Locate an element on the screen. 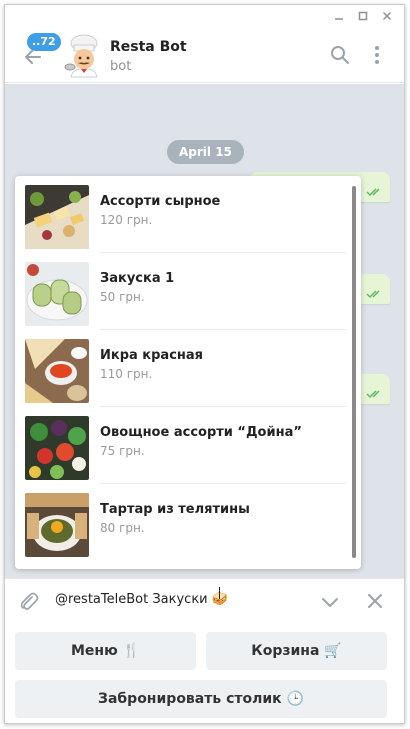 The height and width of the screenshot is (729, 410). cart-button: Корзина 🛒 is located at coordinates (296, 651).